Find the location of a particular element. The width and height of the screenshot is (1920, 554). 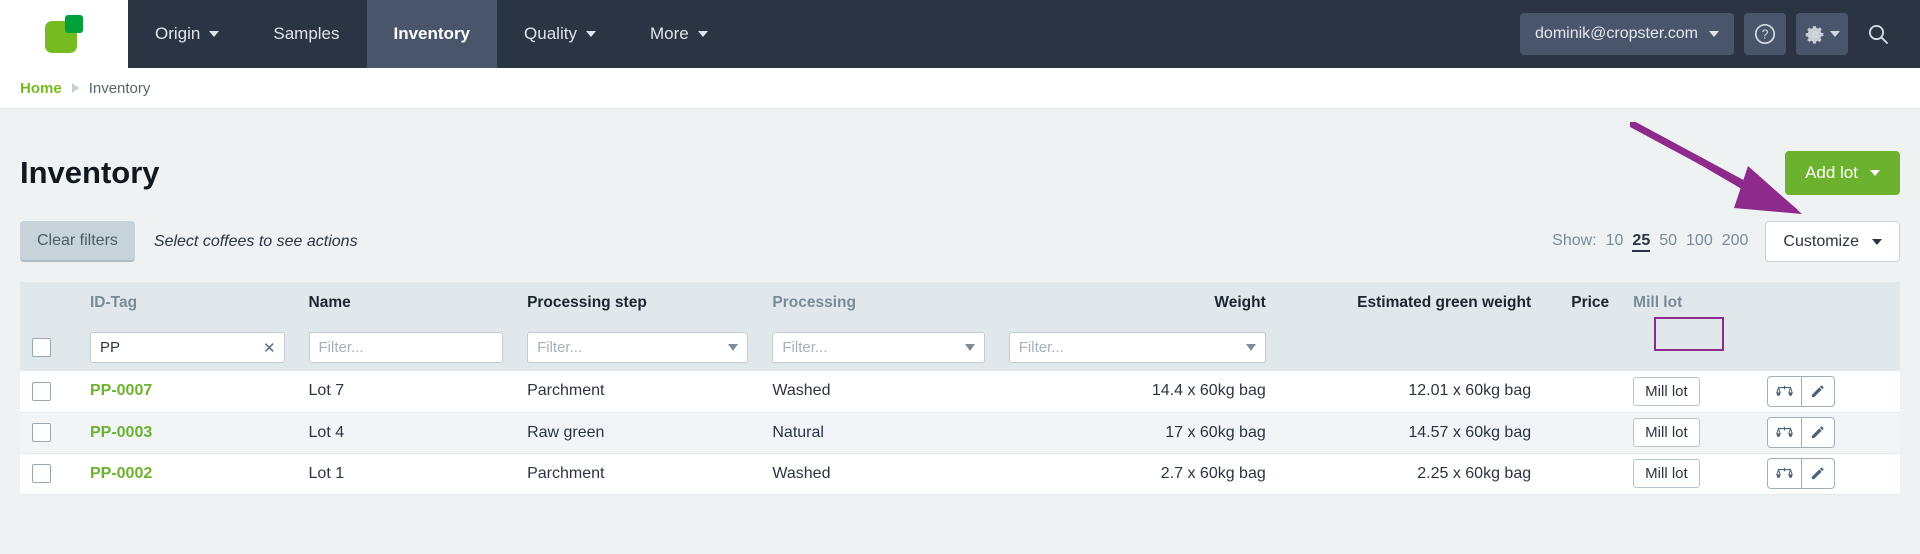

cell-processing: Natural is located at coordinates (798, 432).